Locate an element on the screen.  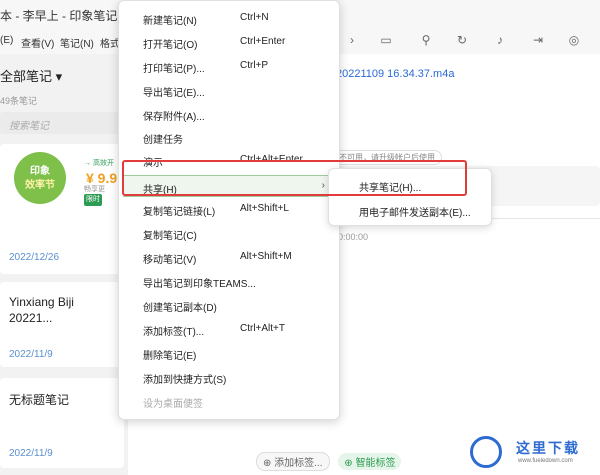
menu-item-shortcut: Ctrl+N is located at coordinates (254, 17).